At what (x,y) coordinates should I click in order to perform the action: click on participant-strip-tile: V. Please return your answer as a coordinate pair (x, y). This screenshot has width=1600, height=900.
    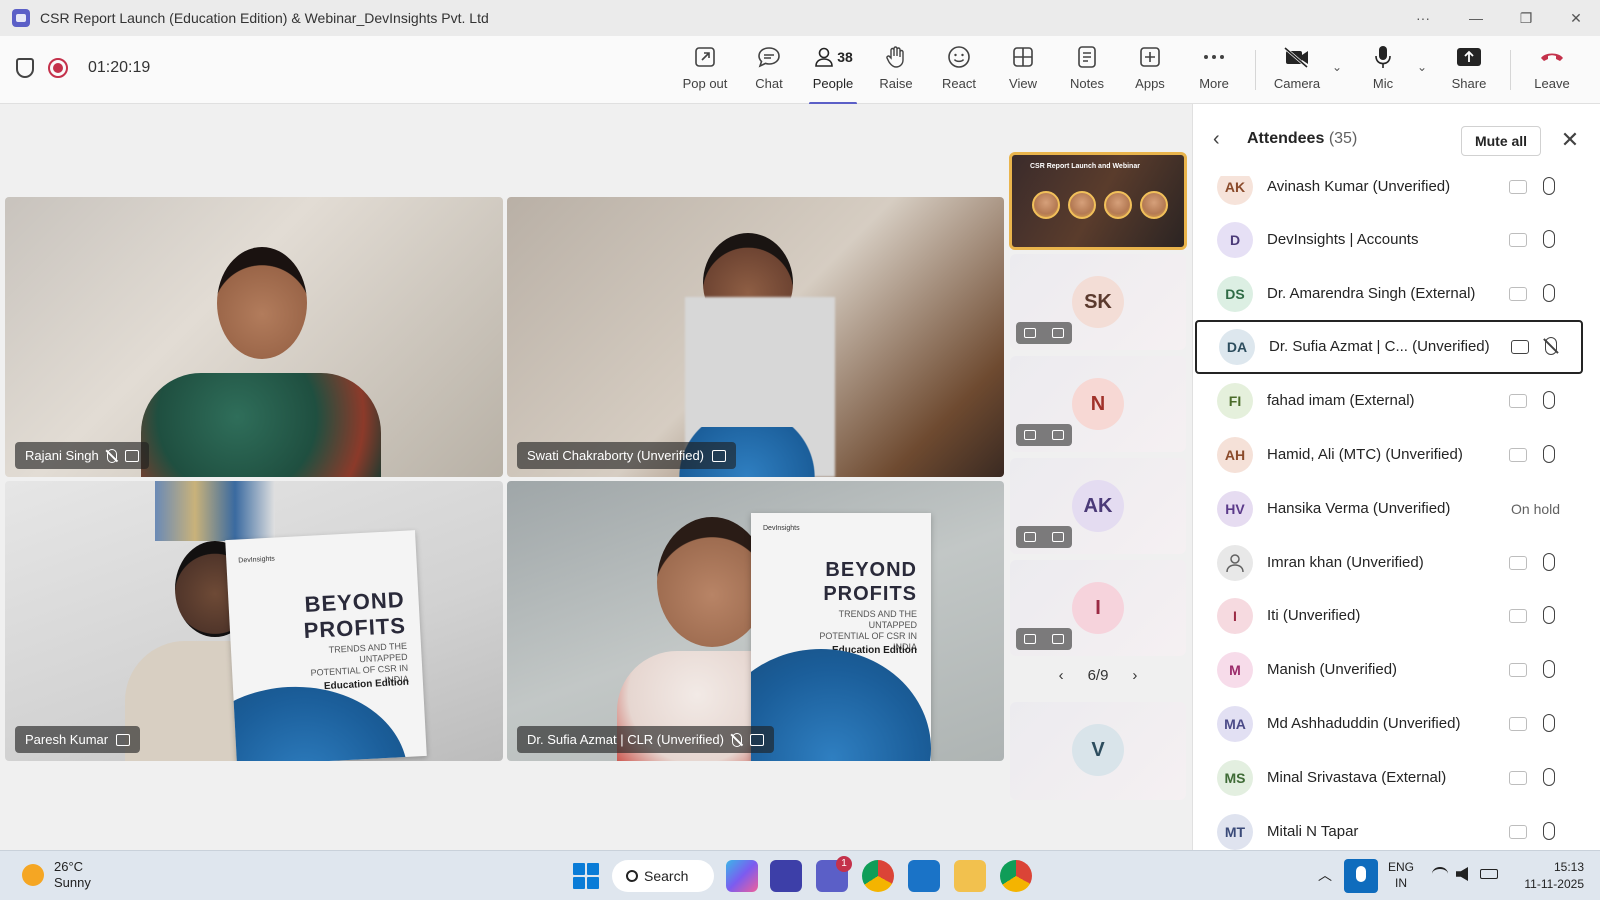
    Looking at the image, I should click on (1098, 751).